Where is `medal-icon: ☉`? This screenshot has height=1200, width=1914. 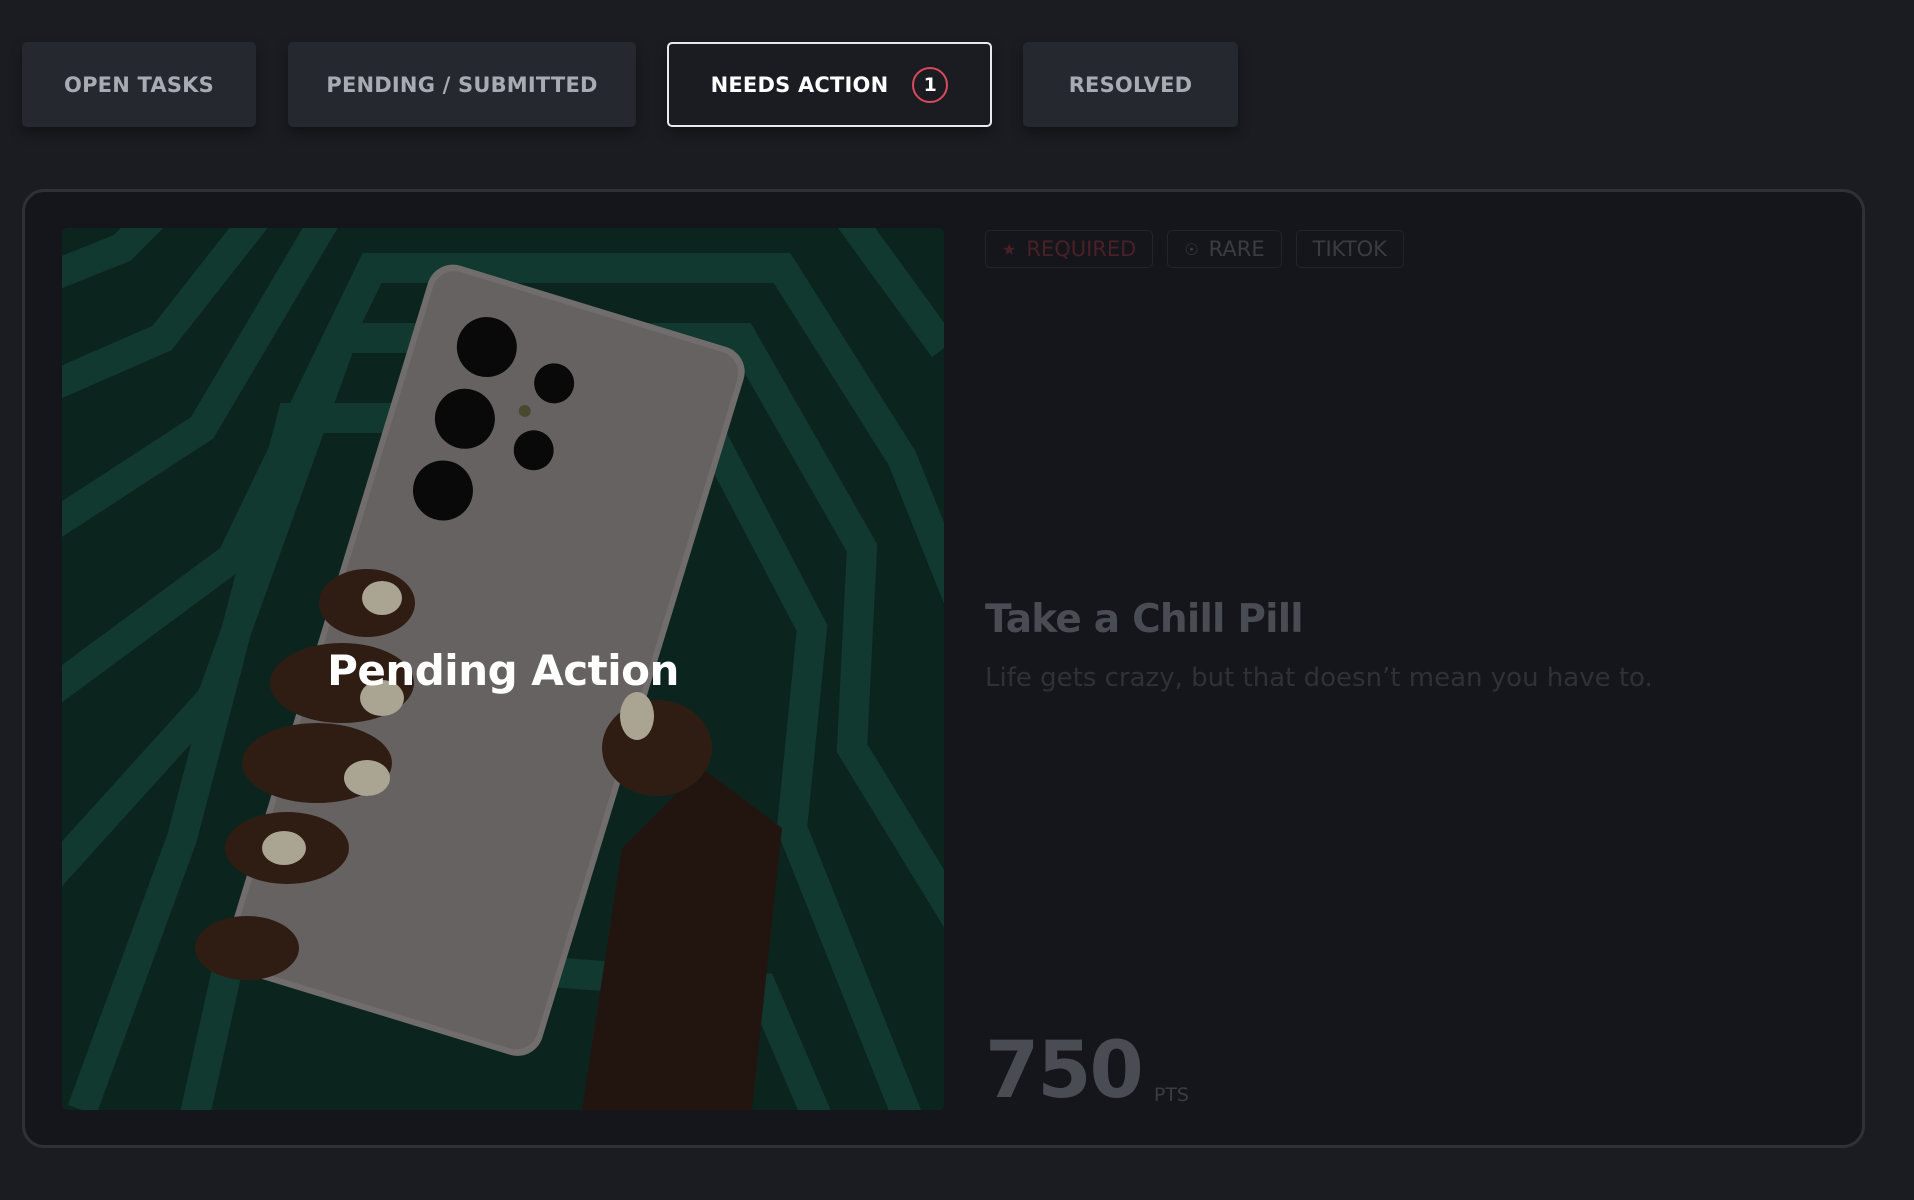
medal-icon: ☉ is located at coordinates (1191, 249).